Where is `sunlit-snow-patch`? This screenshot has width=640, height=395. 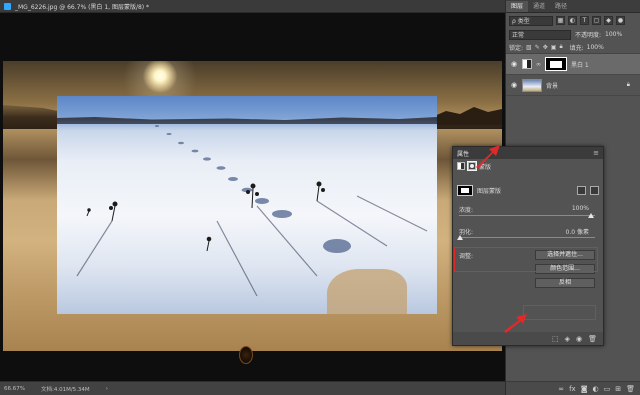 sunlit-snow-patch is located at coordinates (367, 291).